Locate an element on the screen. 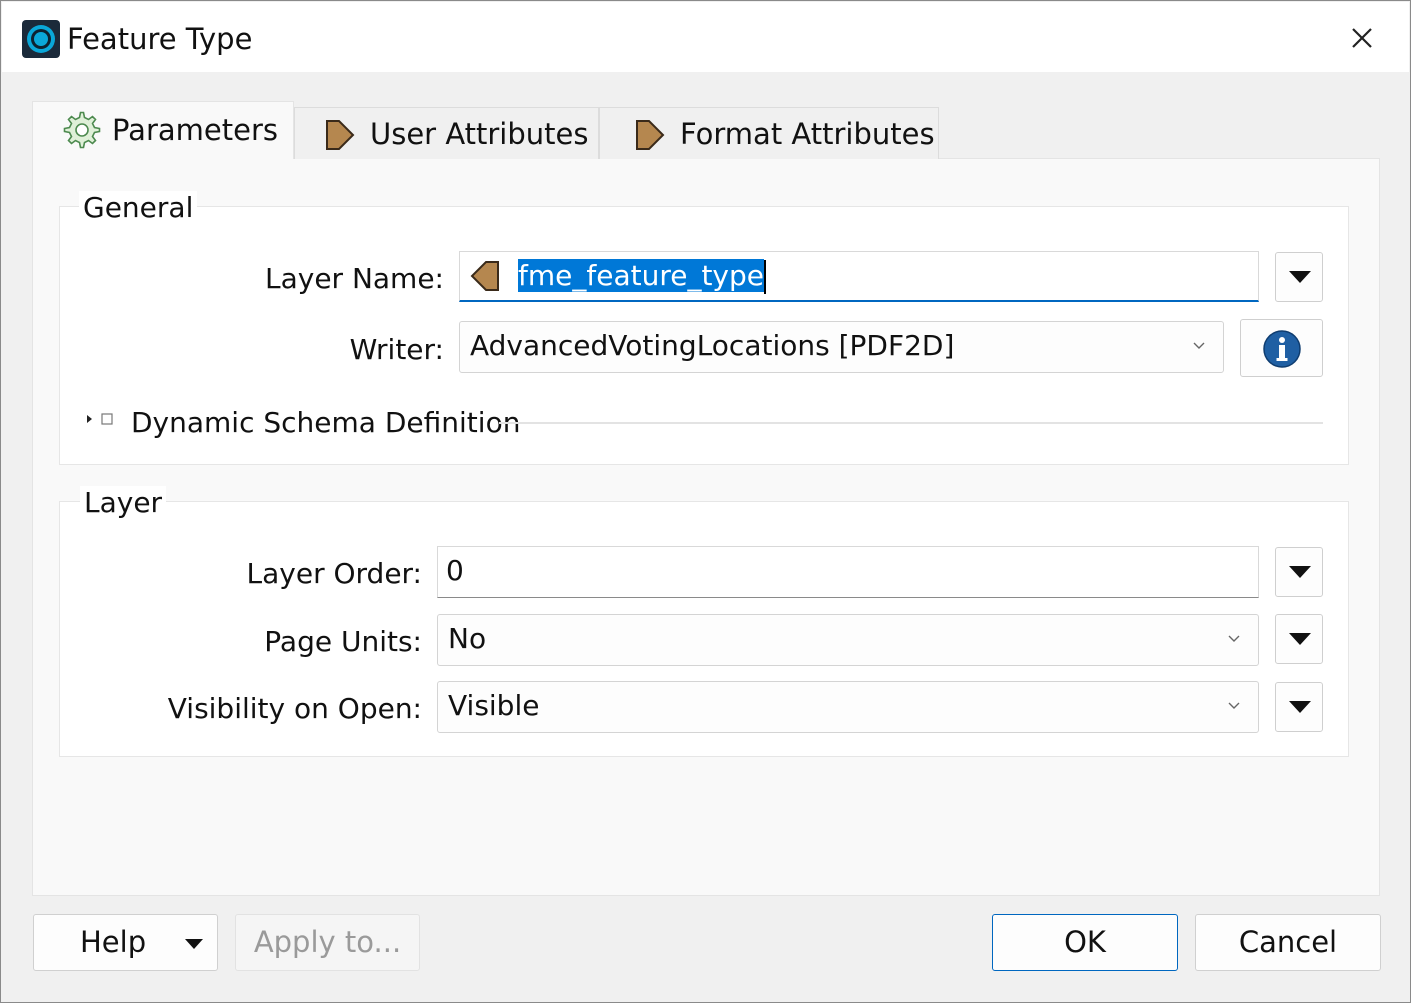  arrow-left-icon is located at coordinates (484, 276).